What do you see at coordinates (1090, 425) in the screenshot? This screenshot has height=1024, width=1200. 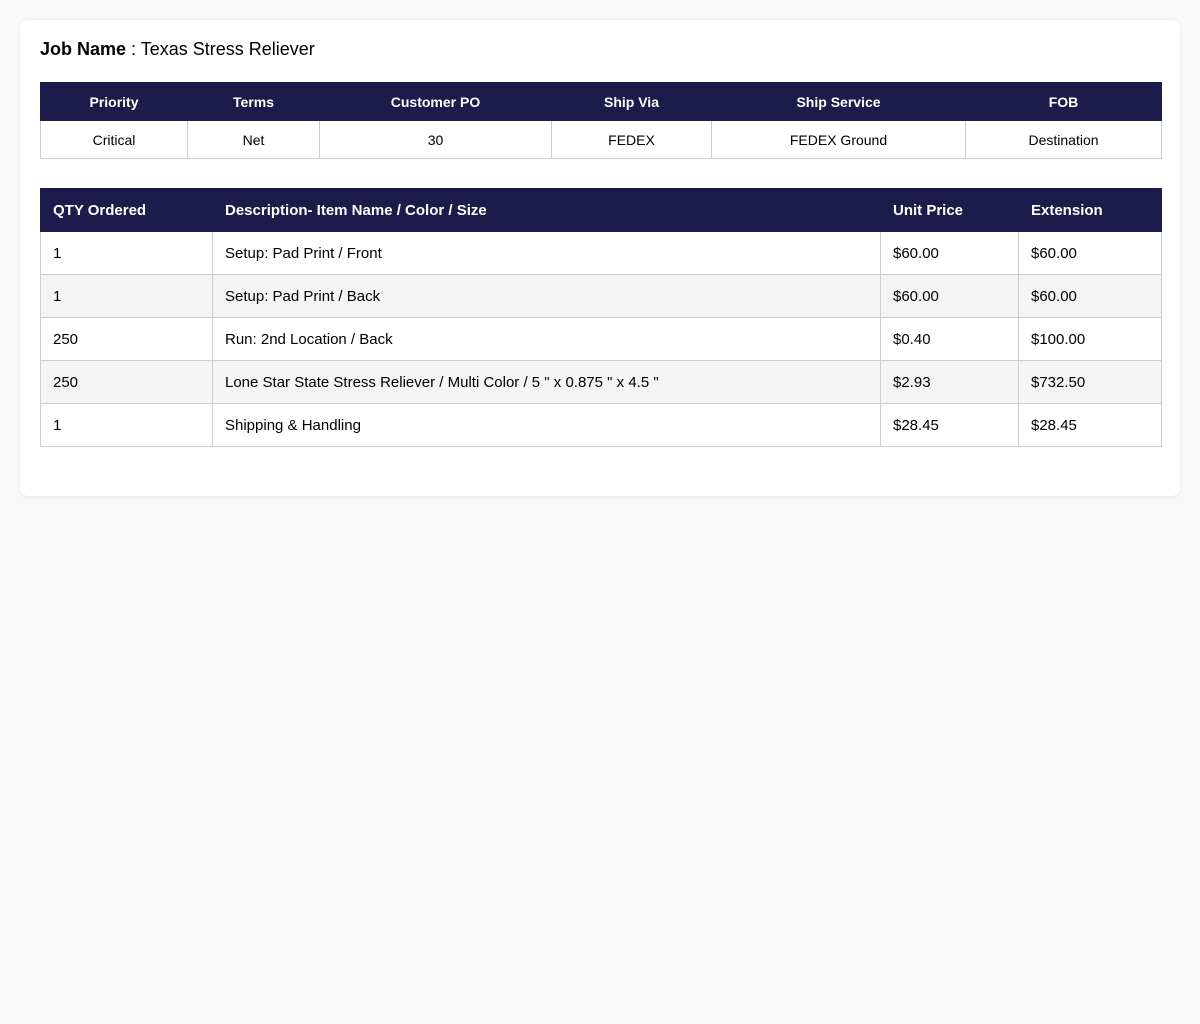 I see `extension-cell: $28.45` at bounding box center [1090, 425].